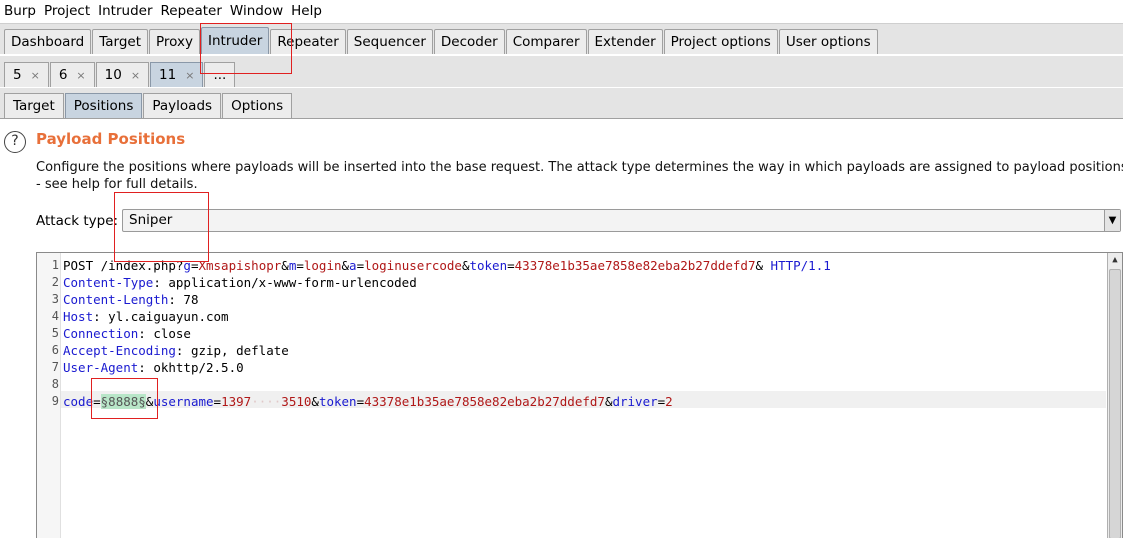 The height and width of the screenshot is (538, 1123). Describe the element at coordinates (108, 282) in the screenshot. I see `header-name: Content-Type` at that location.